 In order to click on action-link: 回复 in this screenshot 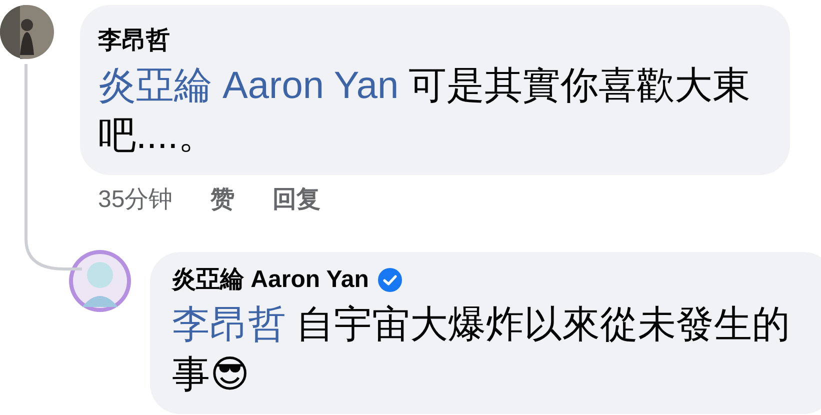, I will do `click(296, 199)`.